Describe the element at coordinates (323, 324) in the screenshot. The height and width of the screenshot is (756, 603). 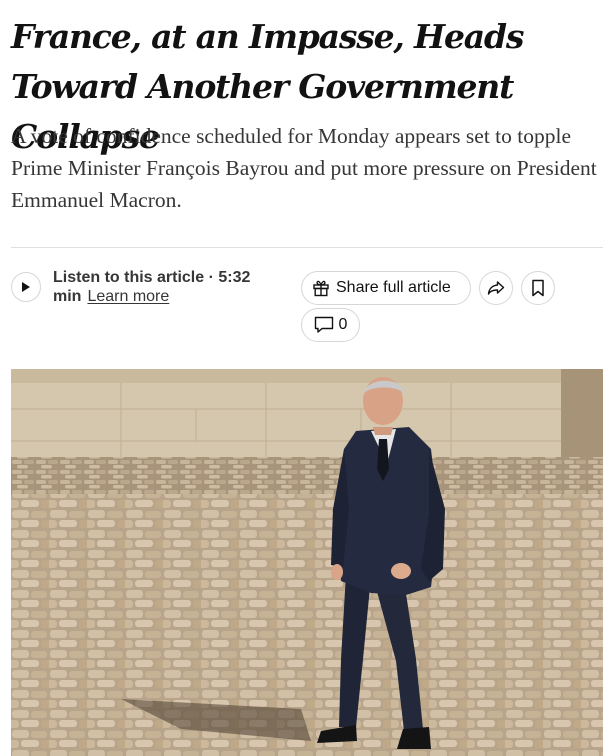
I see `comment-bubble-icon` at that location.